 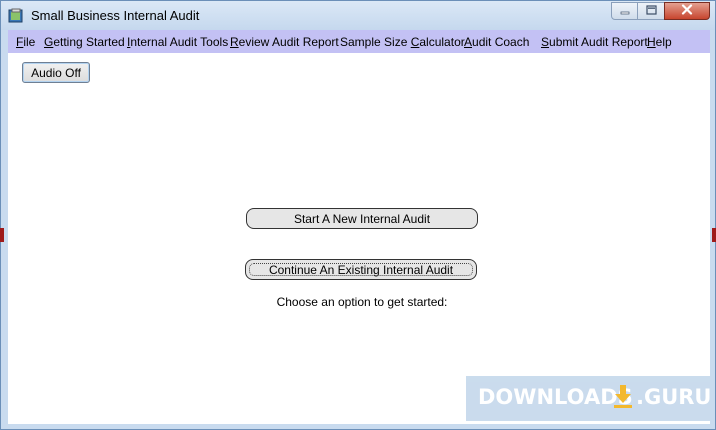 I want to click on menu-item-review-audit-report: Review Audit Report, so click(x=284, y=42).